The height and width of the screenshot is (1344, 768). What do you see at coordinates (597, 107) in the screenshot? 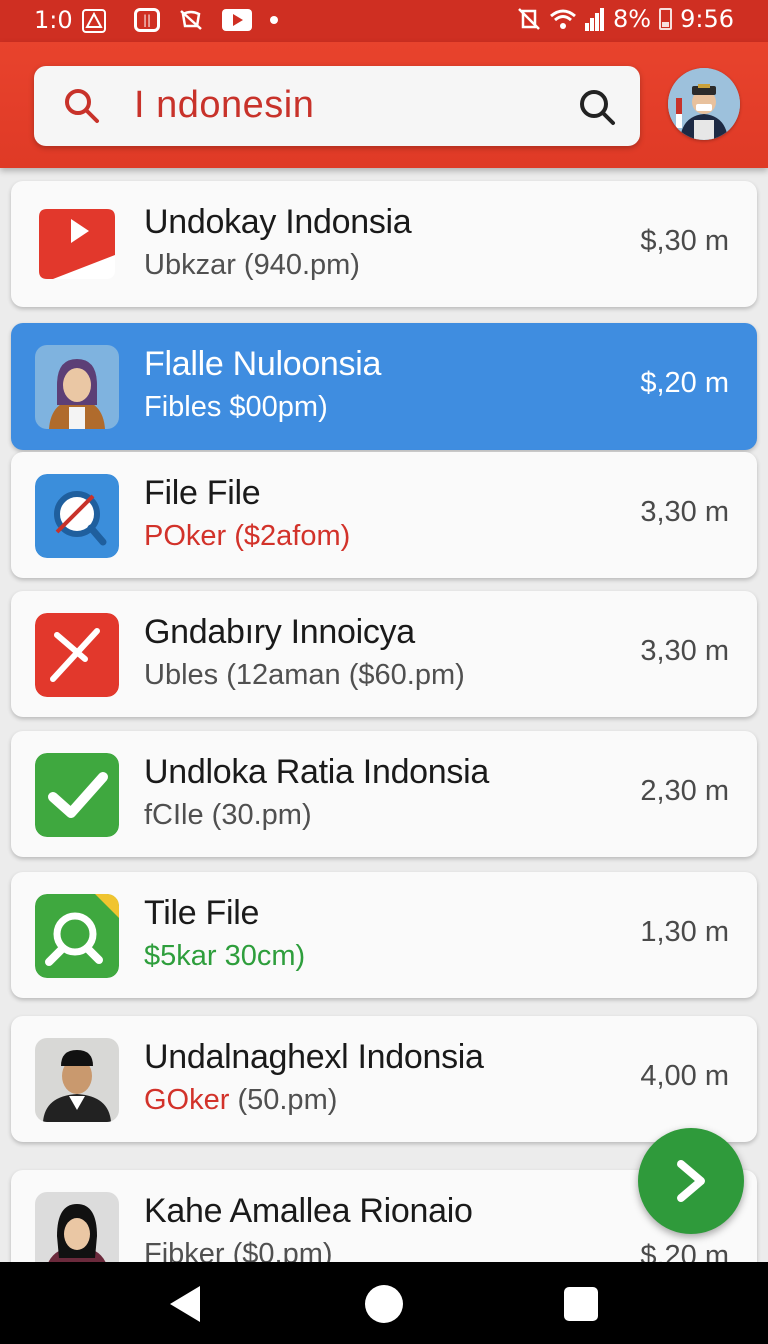
I see `search-submit-icon` at bounding box center [597, 107].